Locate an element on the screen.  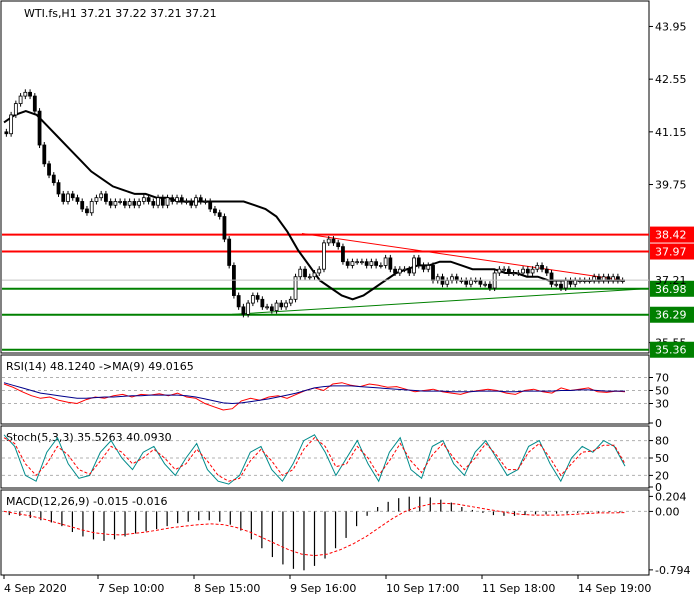
level-label: 37.97 is located at coordinates (671, 252).